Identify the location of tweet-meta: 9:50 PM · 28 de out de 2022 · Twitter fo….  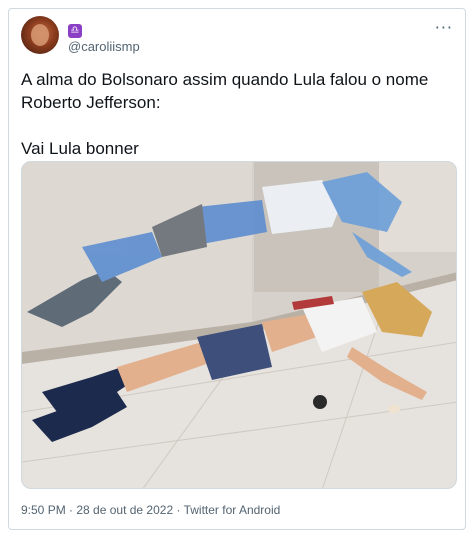
(150, 510).